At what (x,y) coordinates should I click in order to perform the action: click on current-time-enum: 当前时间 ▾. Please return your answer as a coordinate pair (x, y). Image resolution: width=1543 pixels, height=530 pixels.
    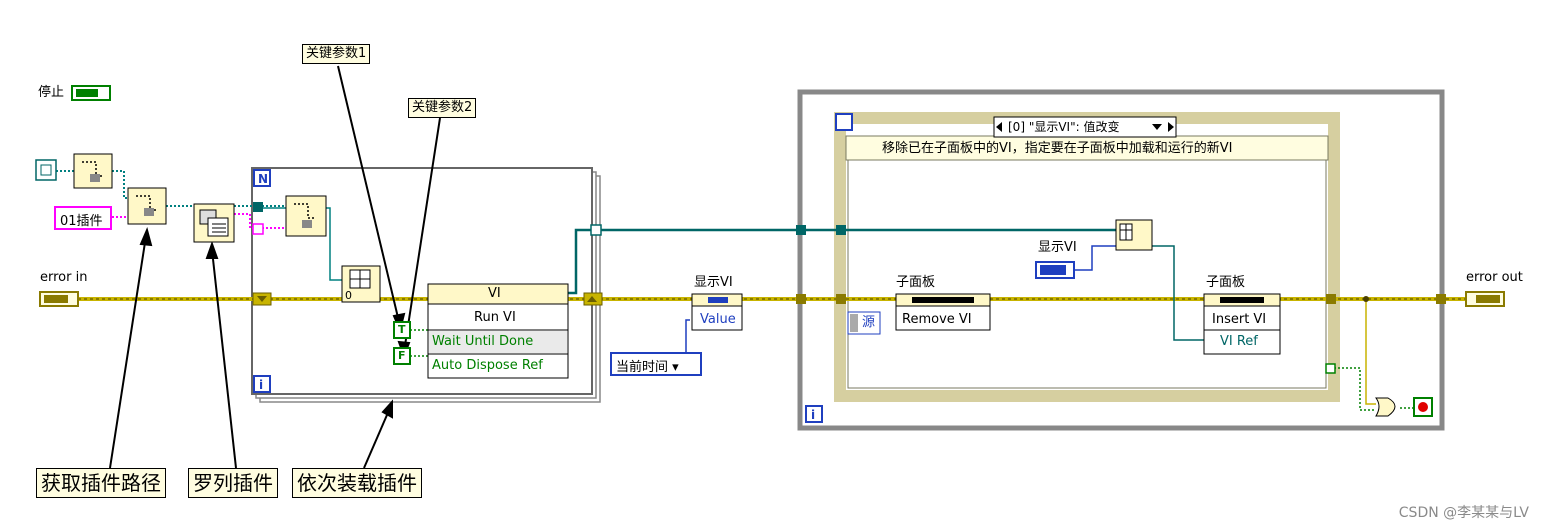
    Looking at the image, I should click on (656, 364).